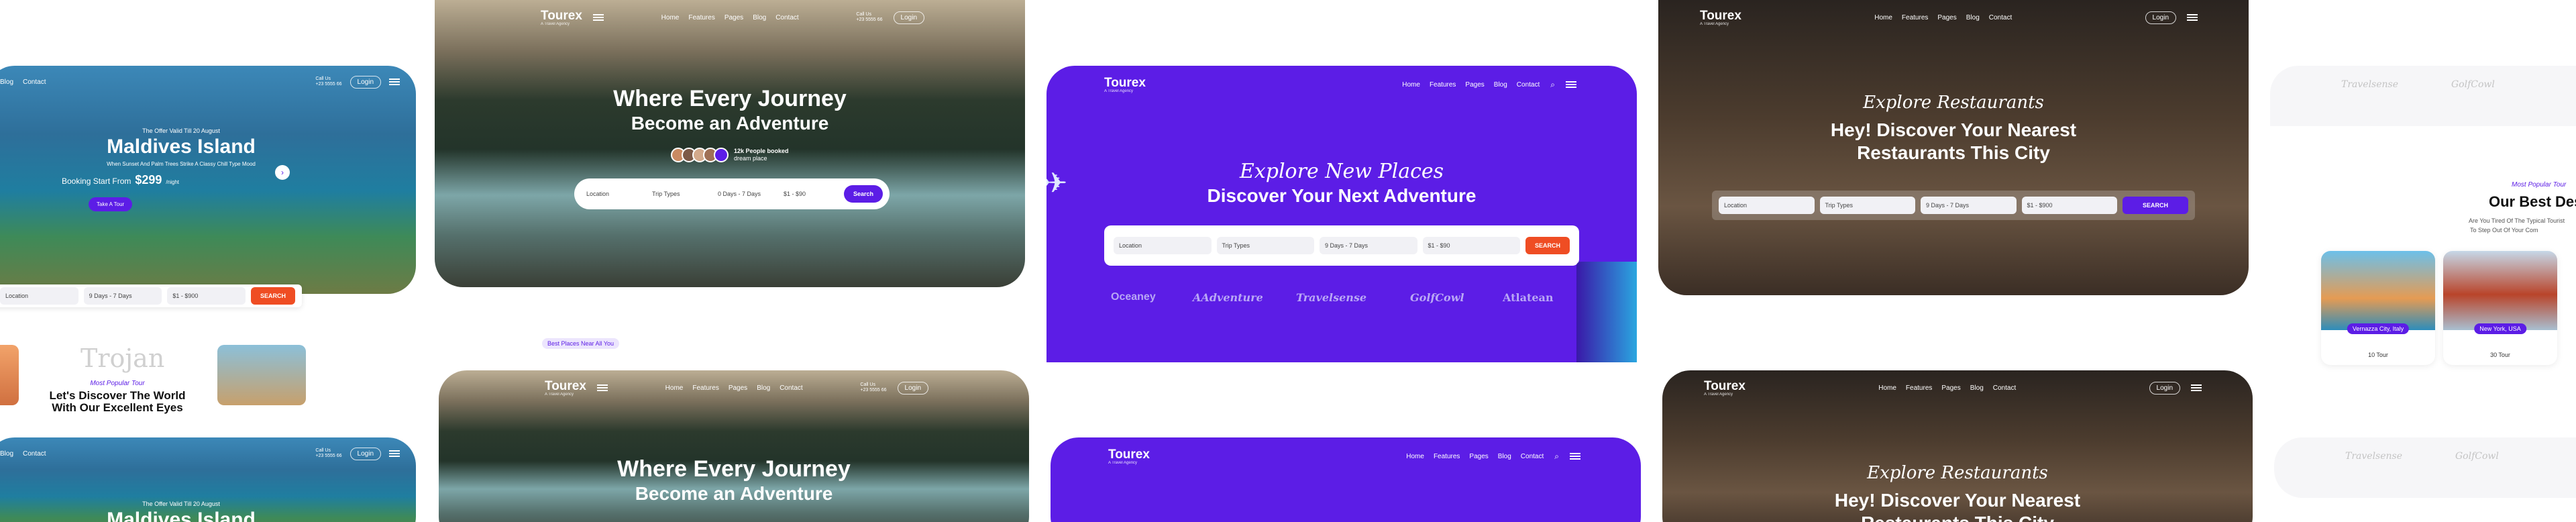  I want to click on journey-nav-blog: Blog, so click(759, 17).